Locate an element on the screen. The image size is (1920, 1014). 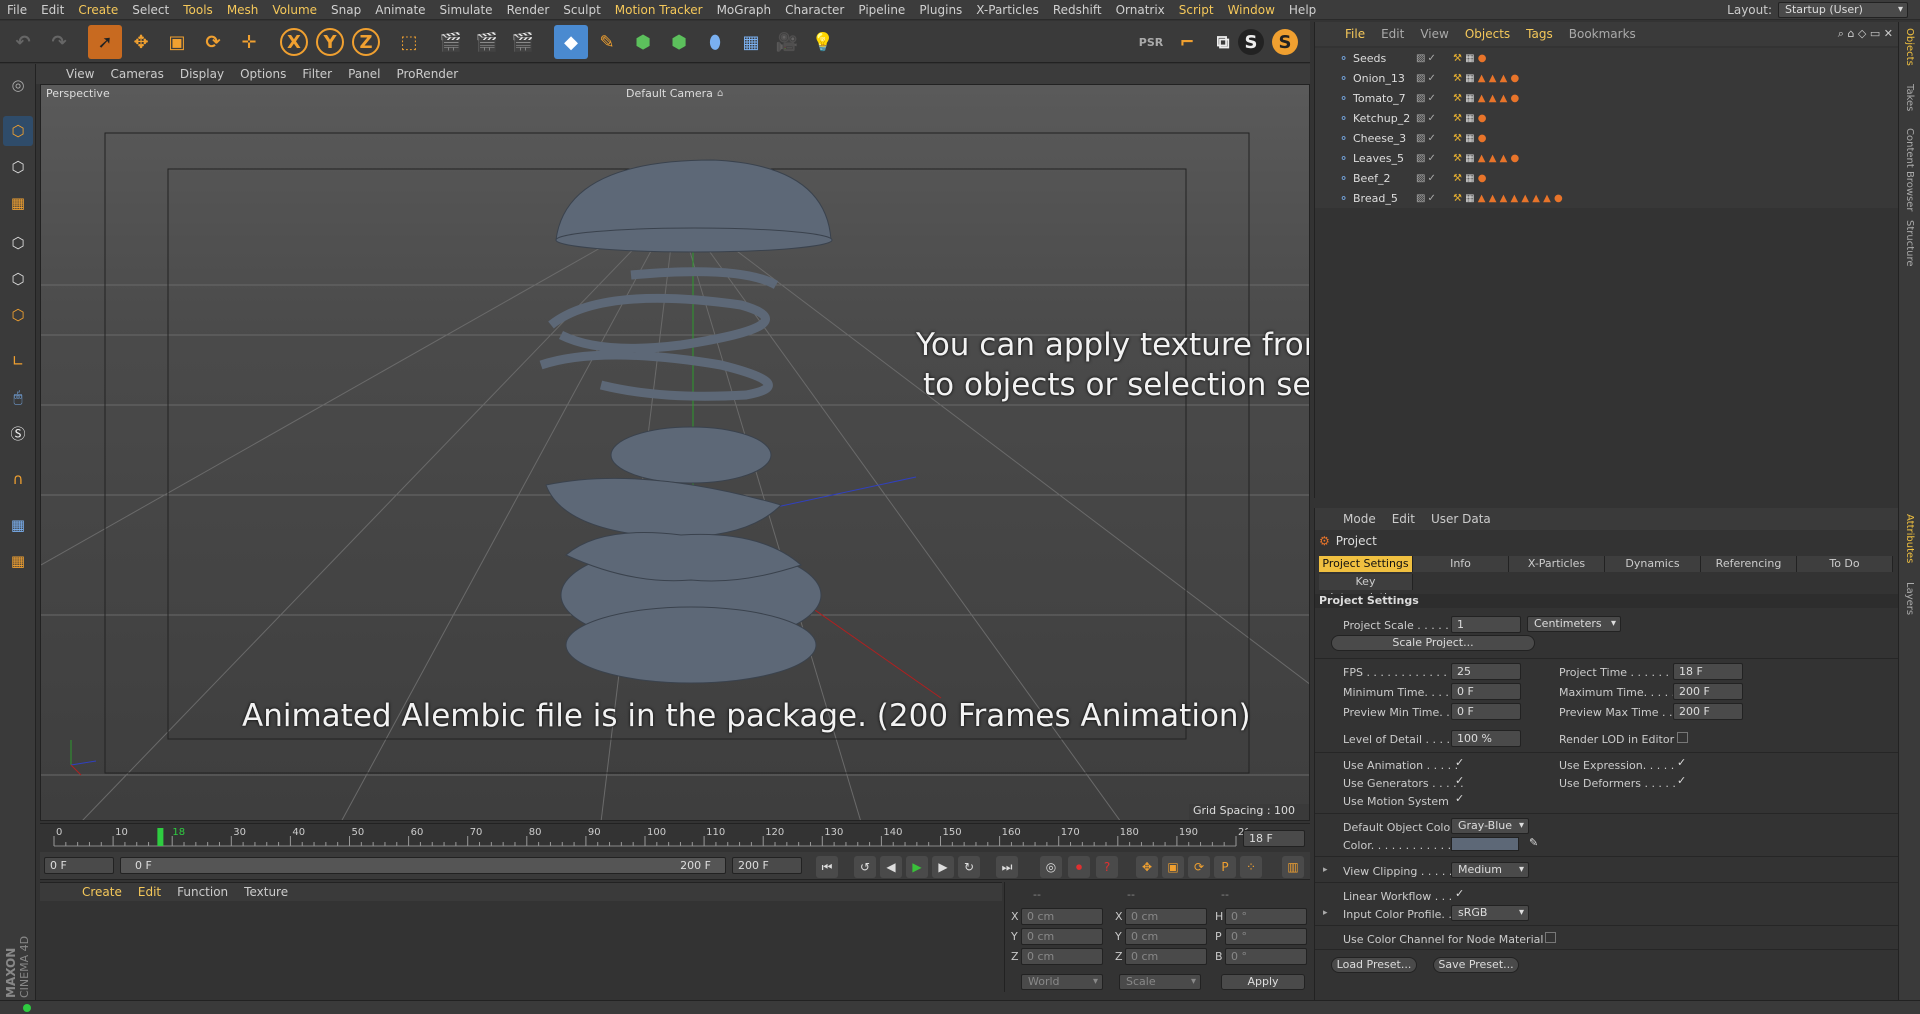
tab-info: Info is located at coordinates (1461, 564).